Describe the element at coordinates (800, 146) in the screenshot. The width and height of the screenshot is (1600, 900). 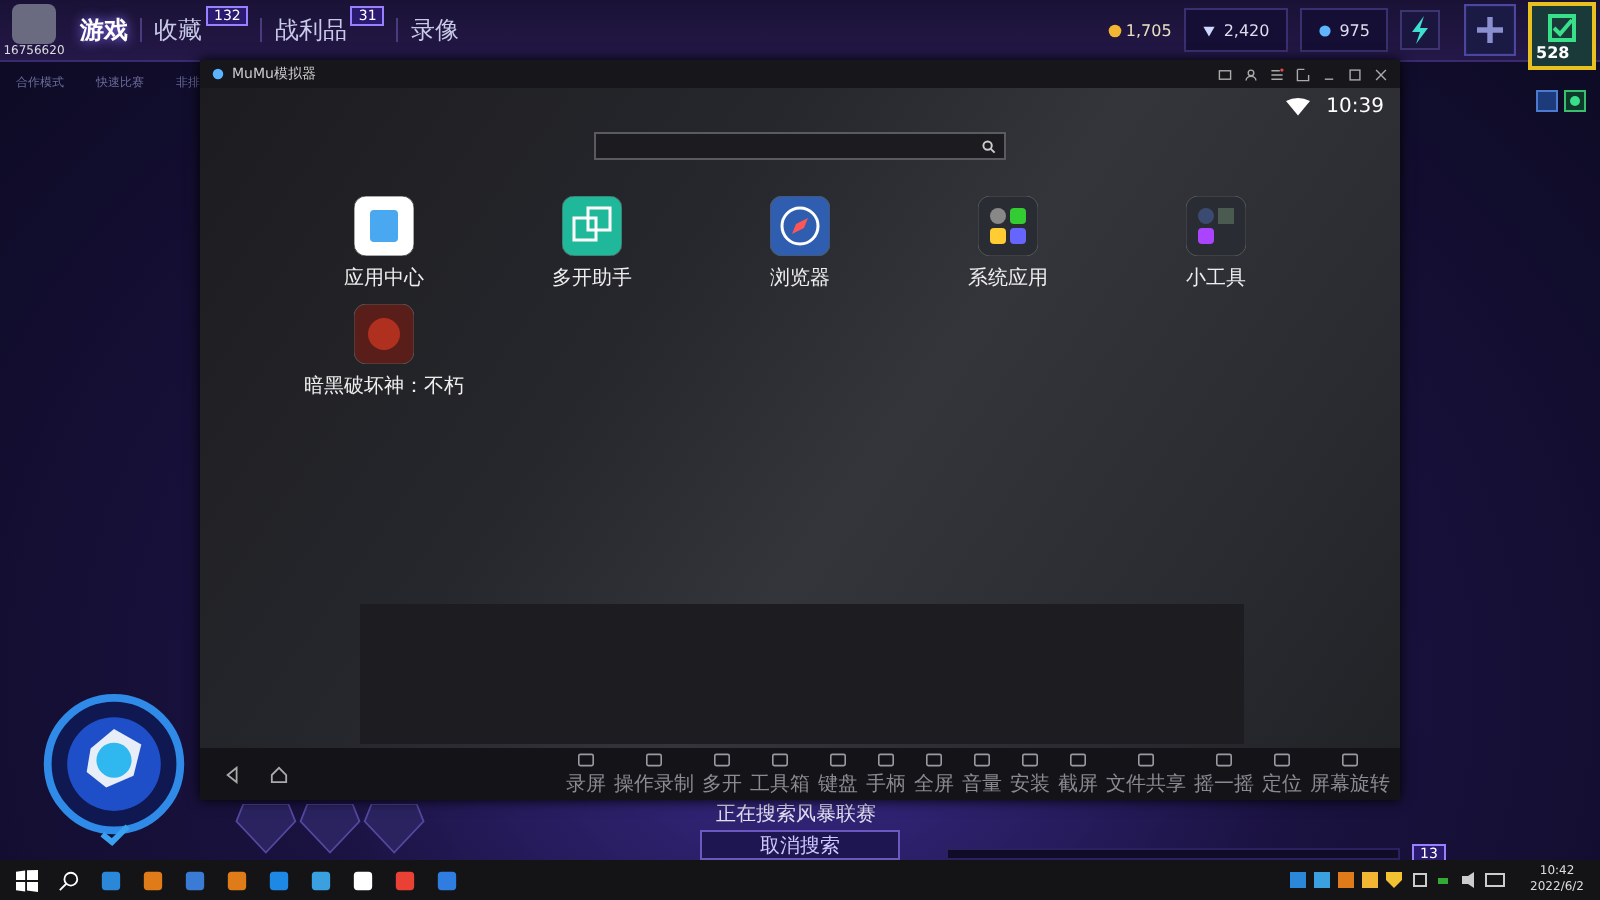
I see `search-field` at that location.